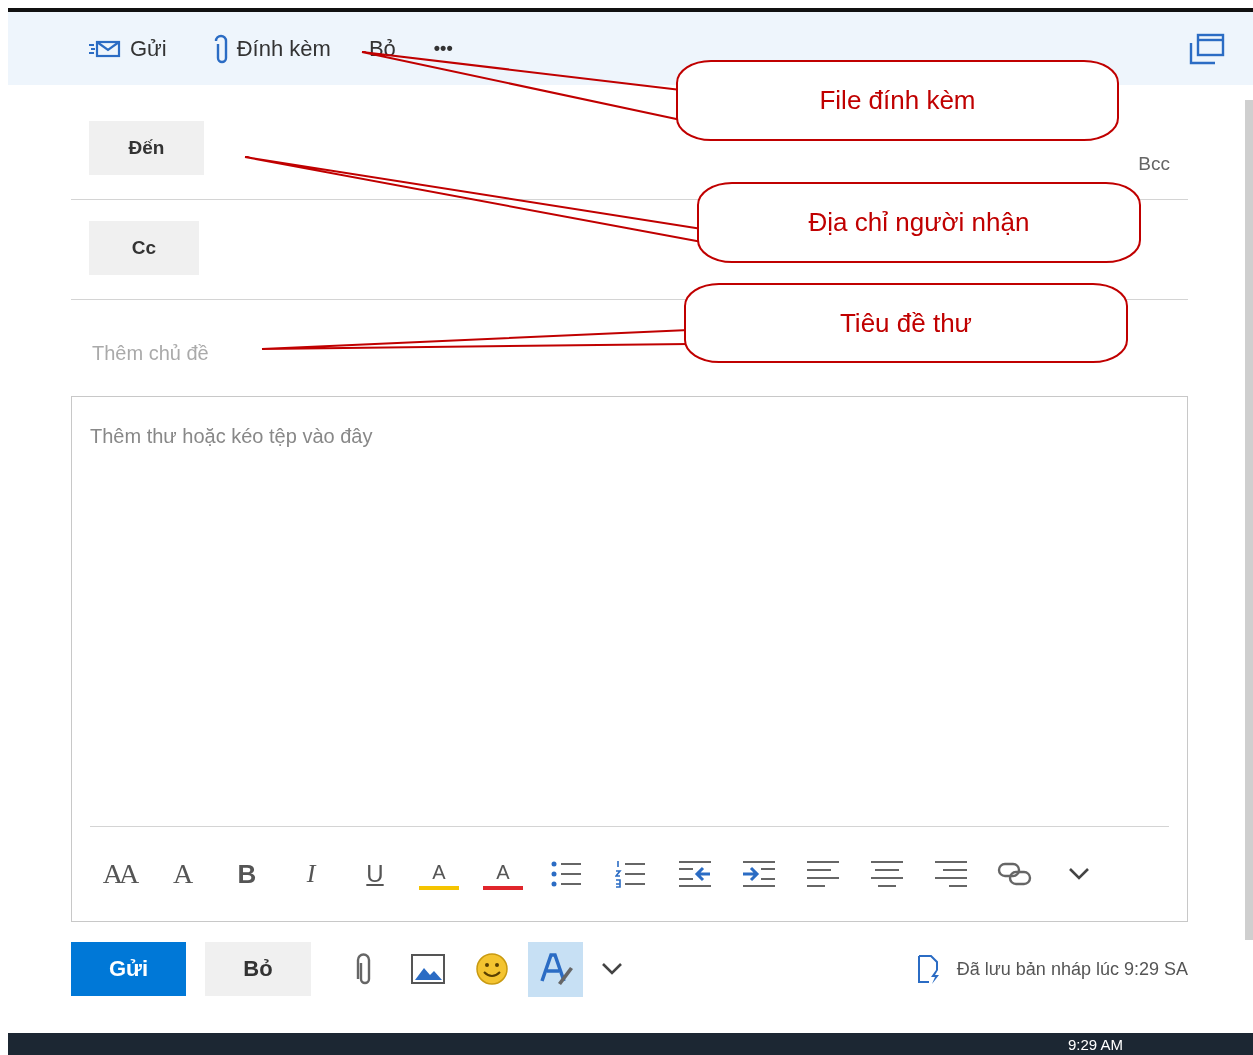  What do you see at coordinates (1154, 164) in the screenshot?
I see `bcc-link: Bcc` at bounding box center [1154, 164].